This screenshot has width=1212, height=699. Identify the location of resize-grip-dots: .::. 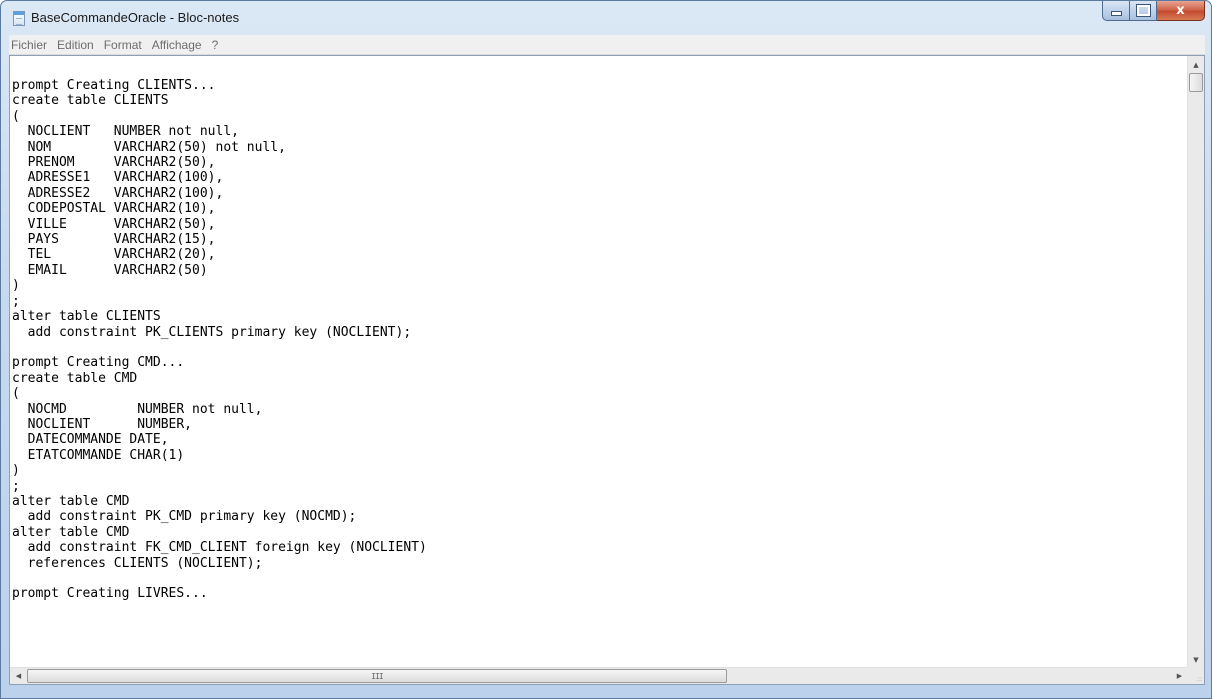
(1199, 679).